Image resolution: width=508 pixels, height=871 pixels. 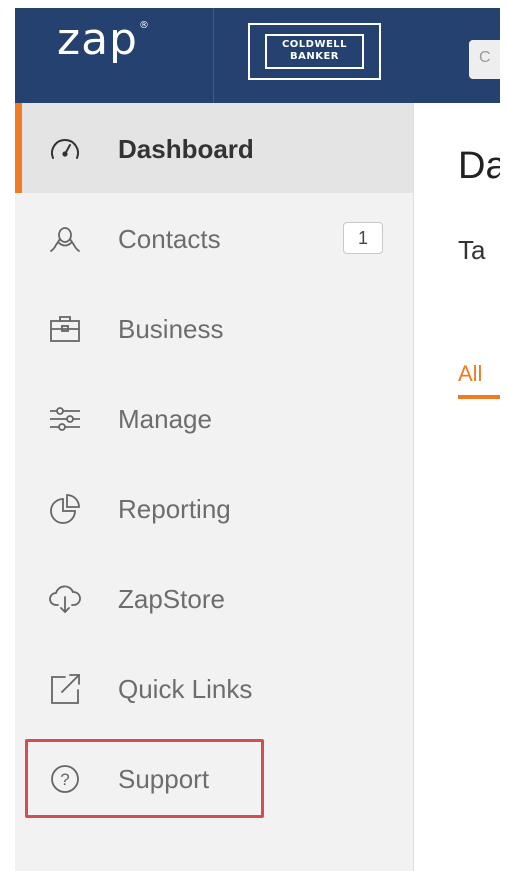 I want to click on search-placeholder: C, so click(x=485, y=57).